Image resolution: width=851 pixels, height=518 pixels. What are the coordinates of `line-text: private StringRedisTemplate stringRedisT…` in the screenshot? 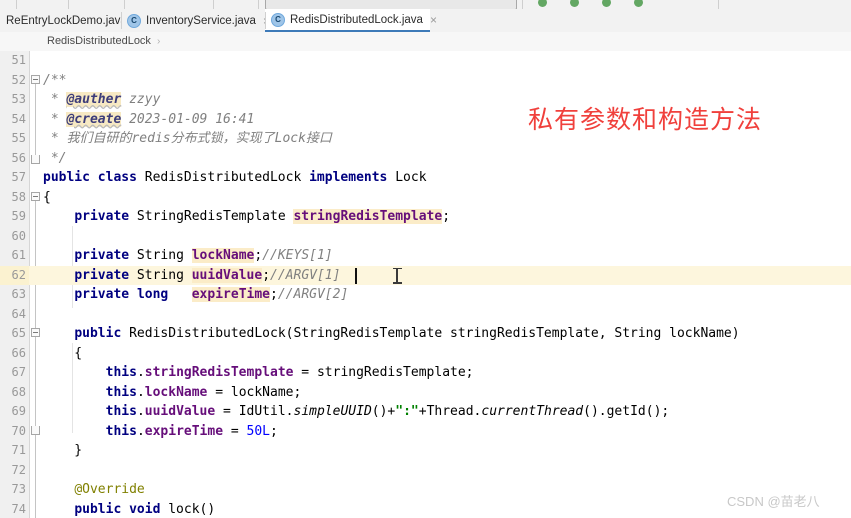 It's located at (262, 216).